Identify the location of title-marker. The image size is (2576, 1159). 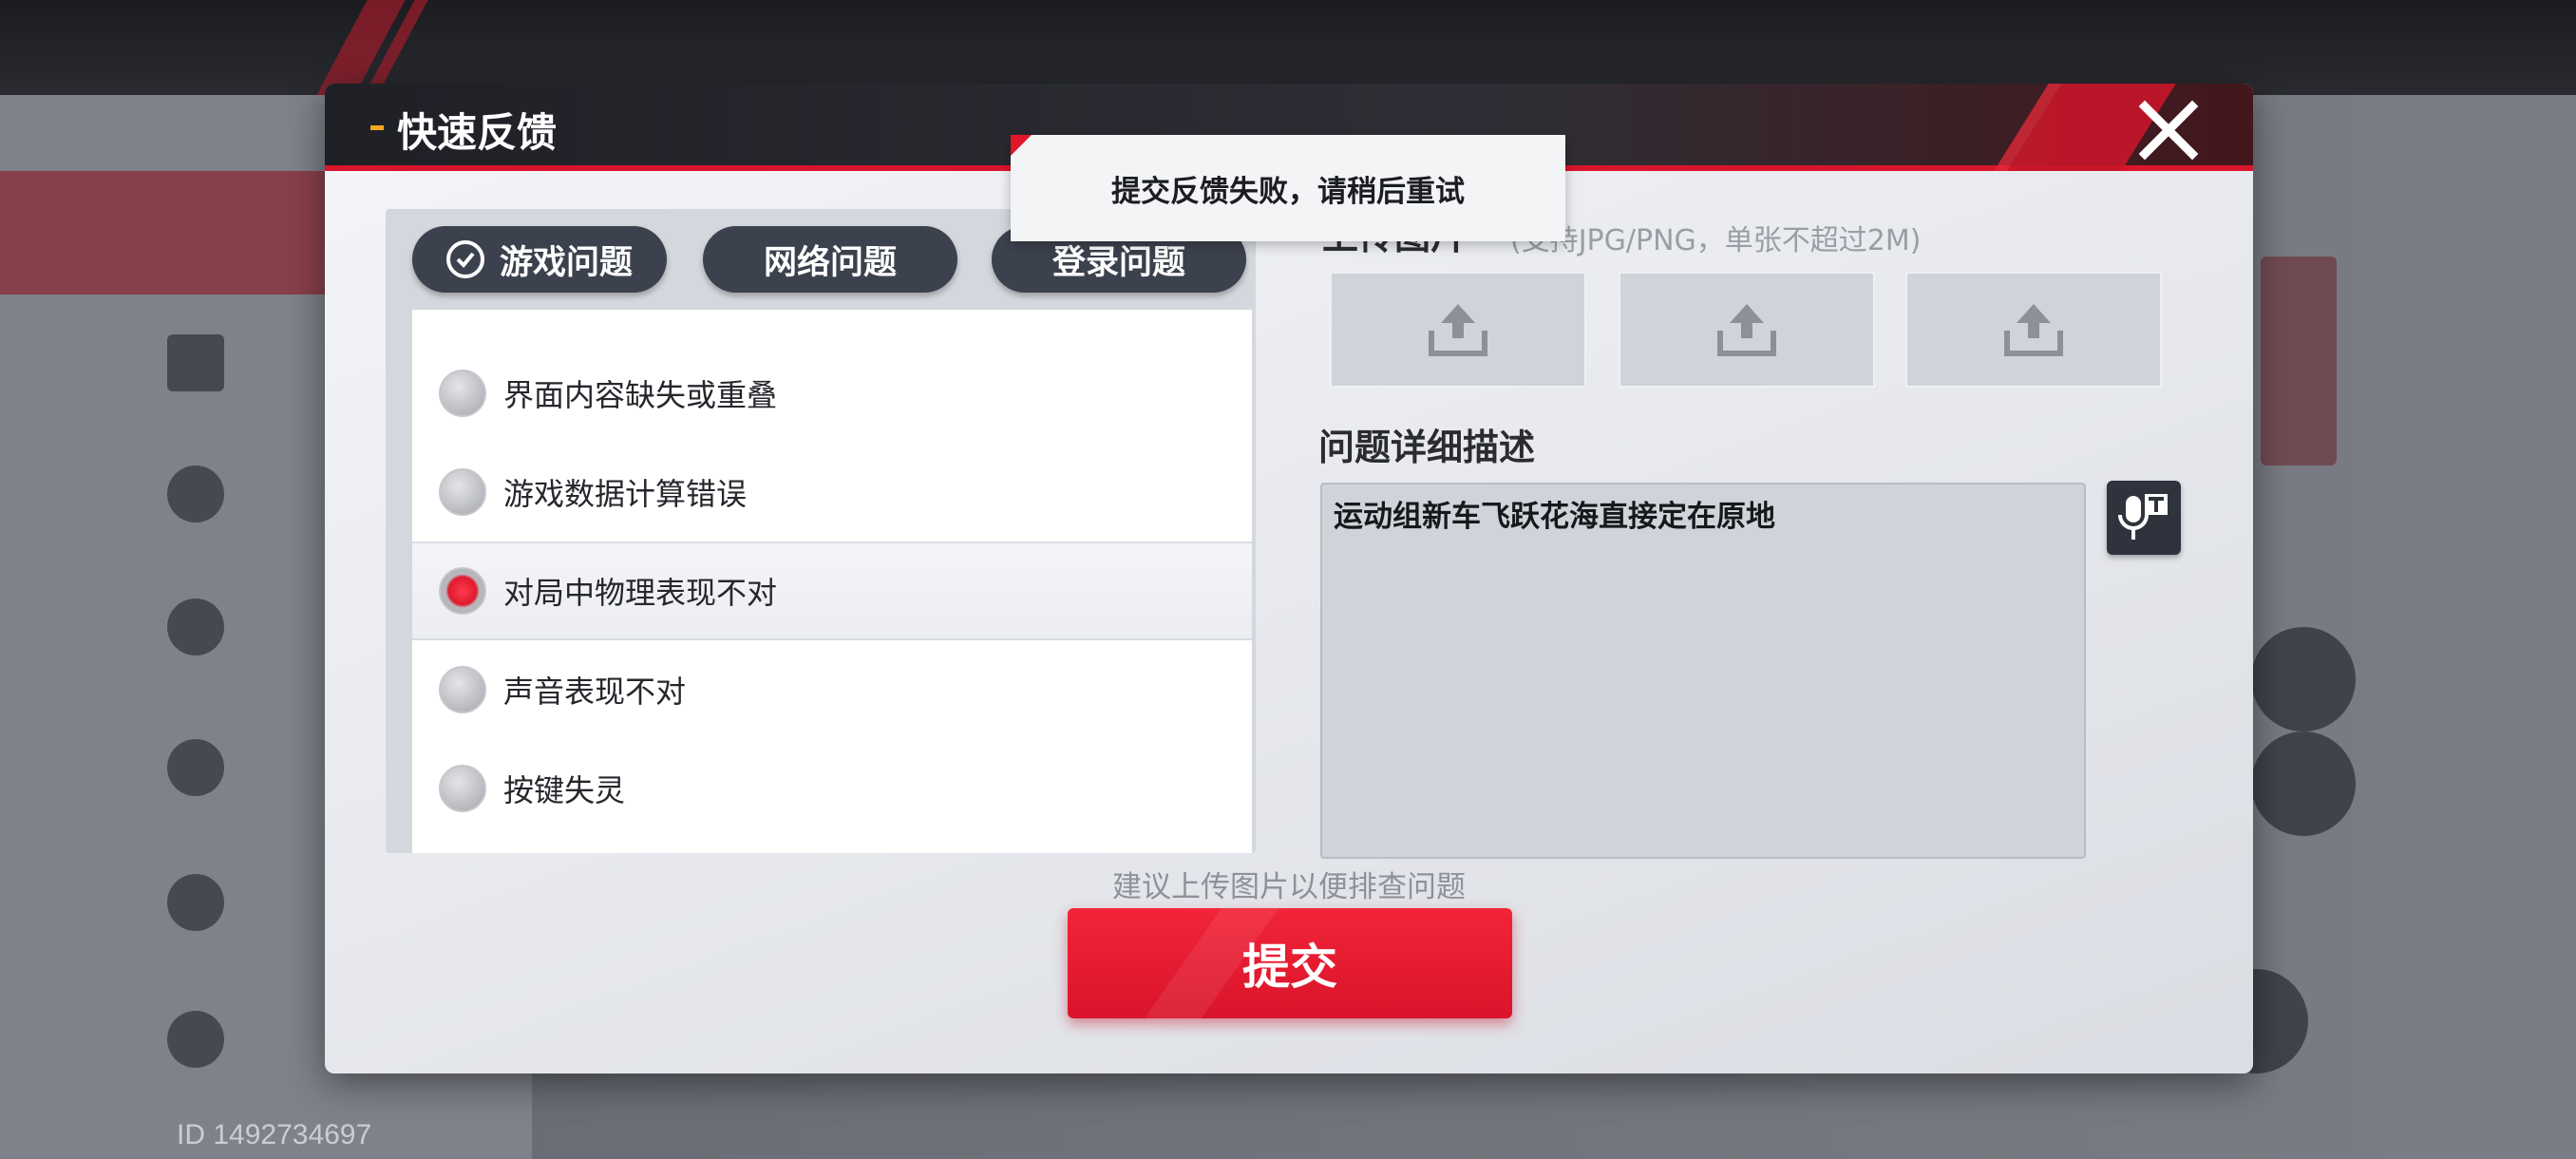
(377, 127).